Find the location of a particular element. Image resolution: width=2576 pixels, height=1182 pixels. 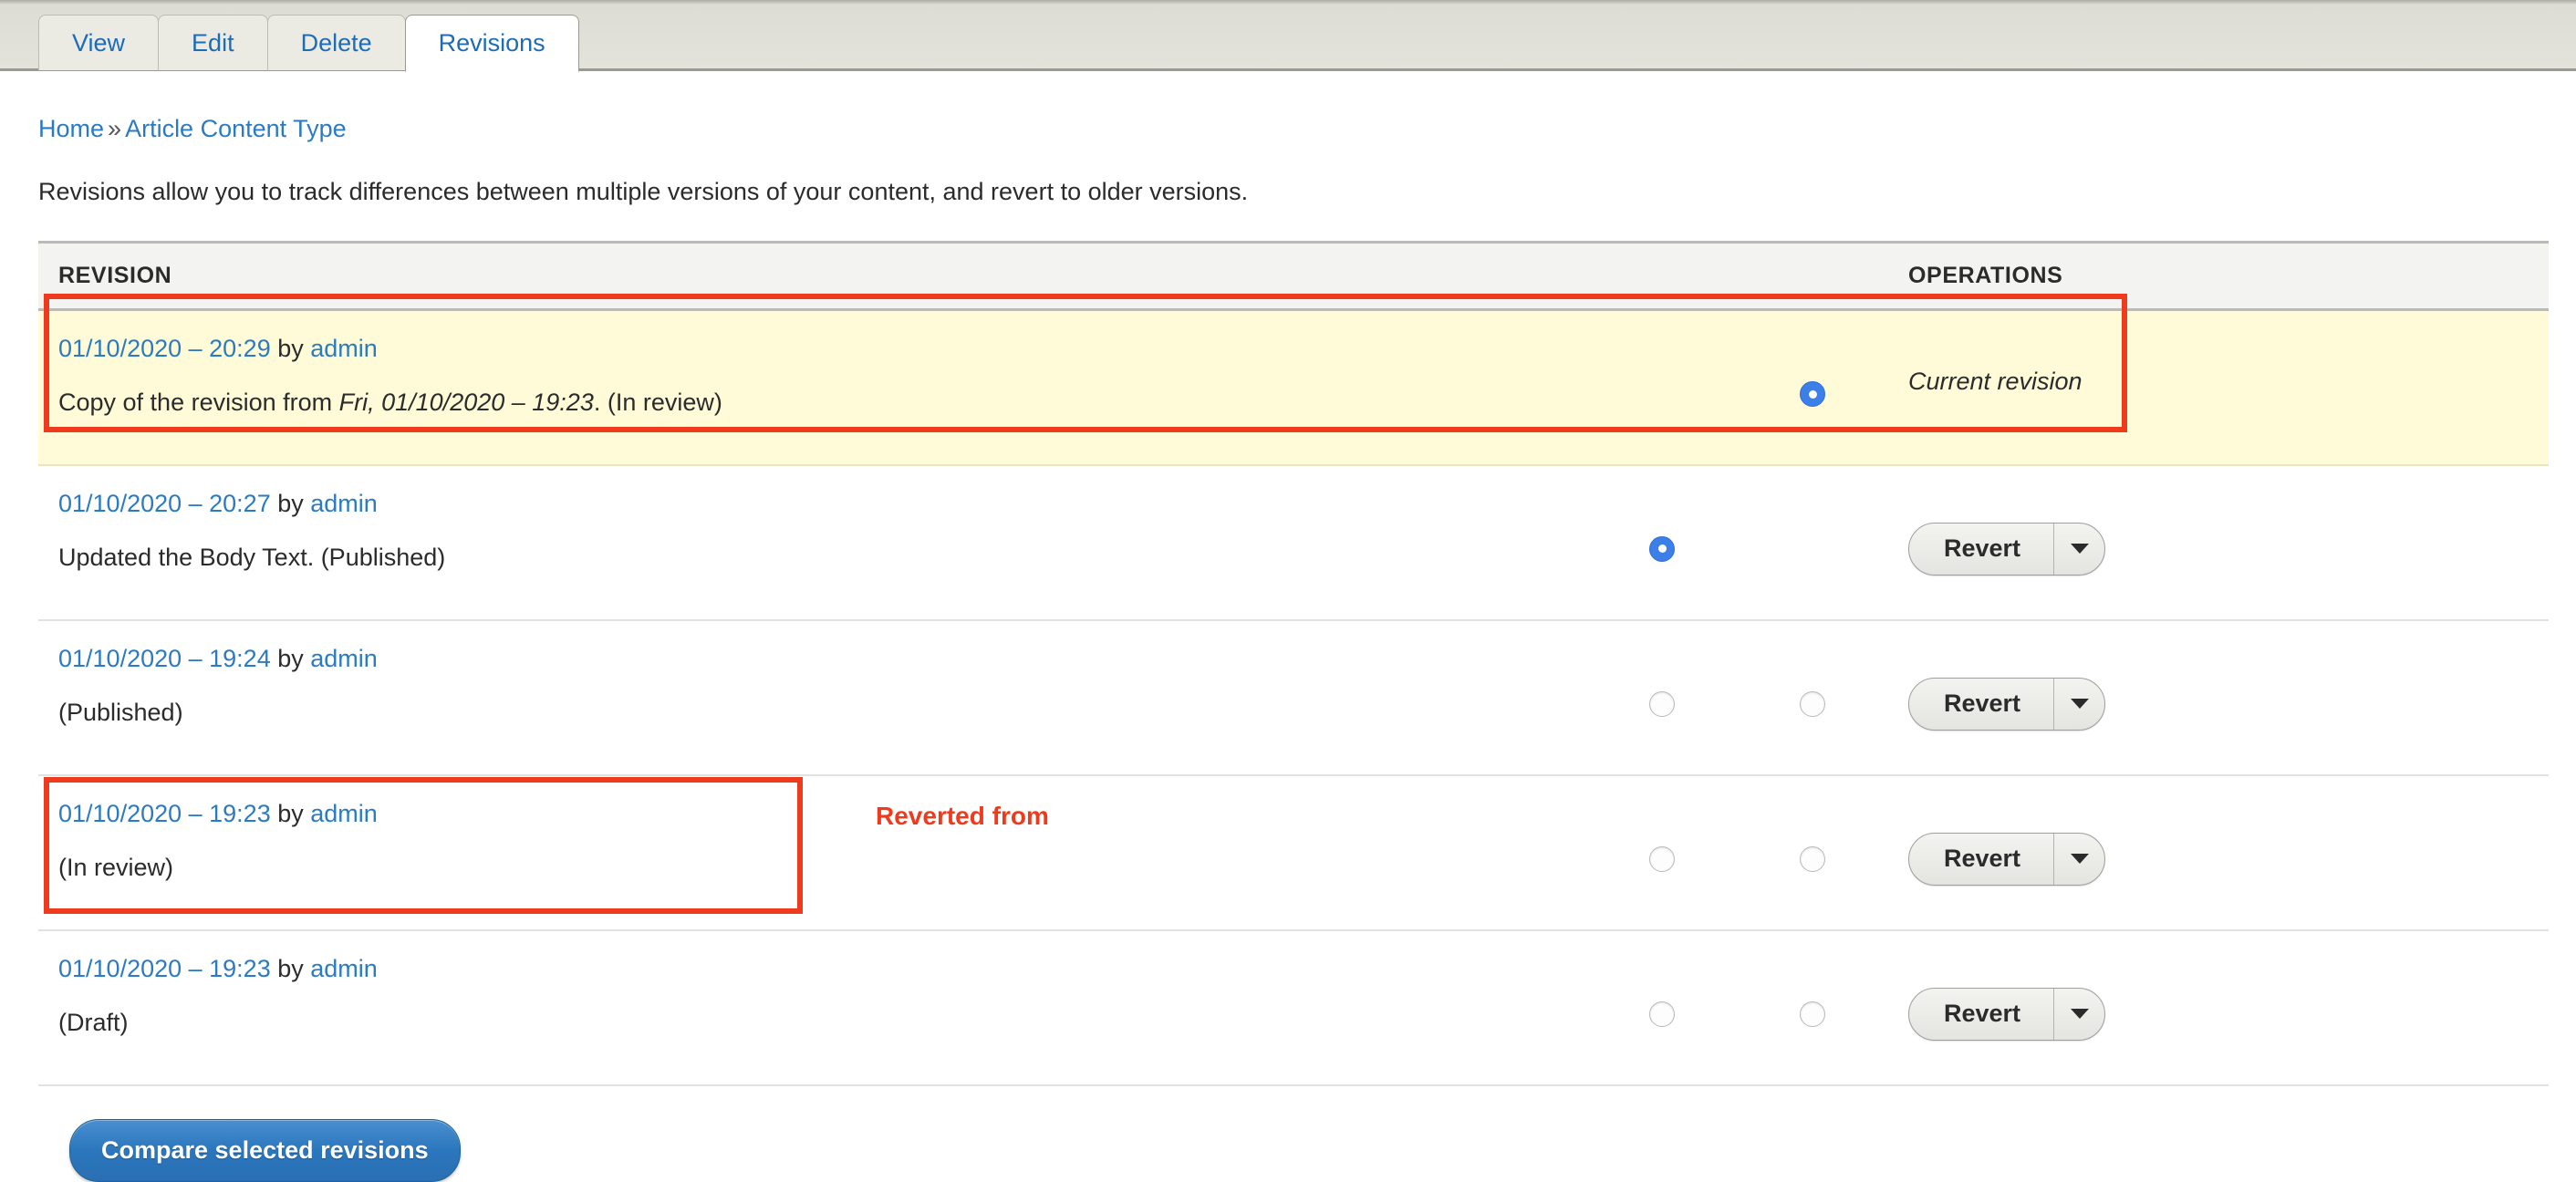

table-row: 01/10/2020 – 19:24 by admin (Published) is located at coordinates (1293, 697).